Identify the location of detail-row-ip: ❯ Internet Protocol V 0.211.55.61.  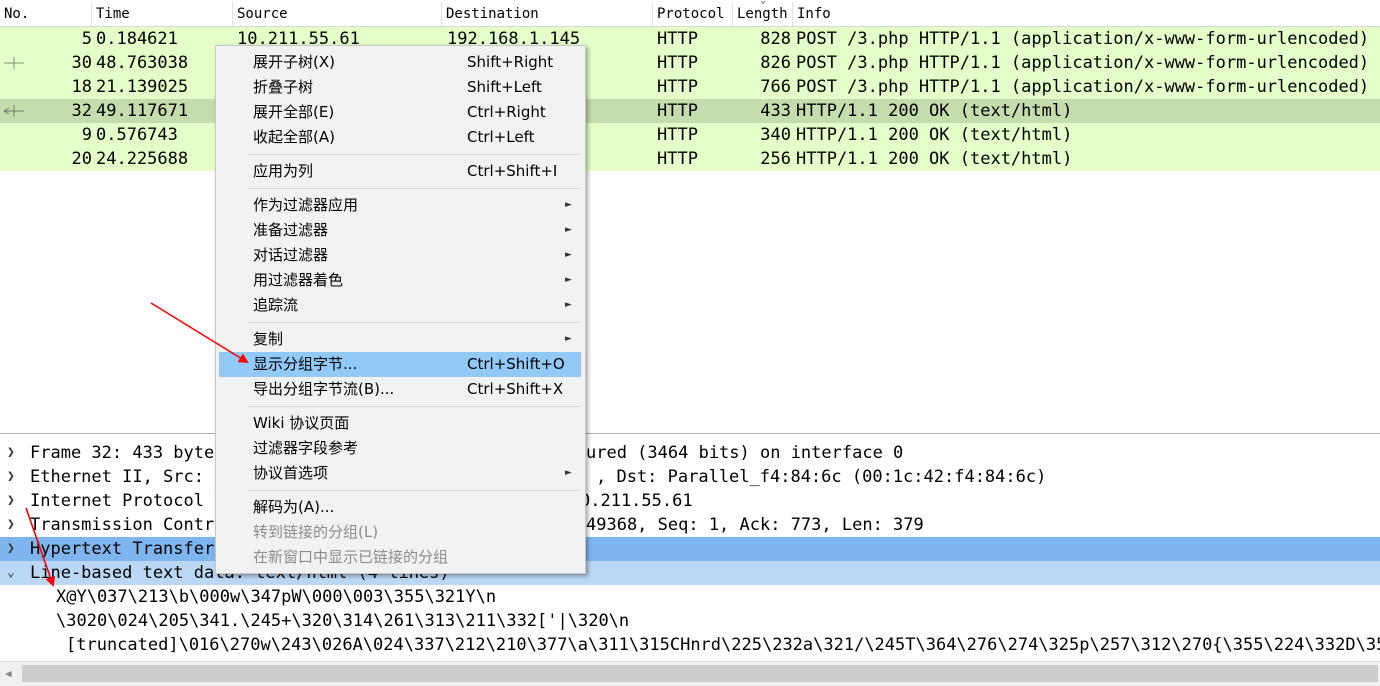
(690, 501).